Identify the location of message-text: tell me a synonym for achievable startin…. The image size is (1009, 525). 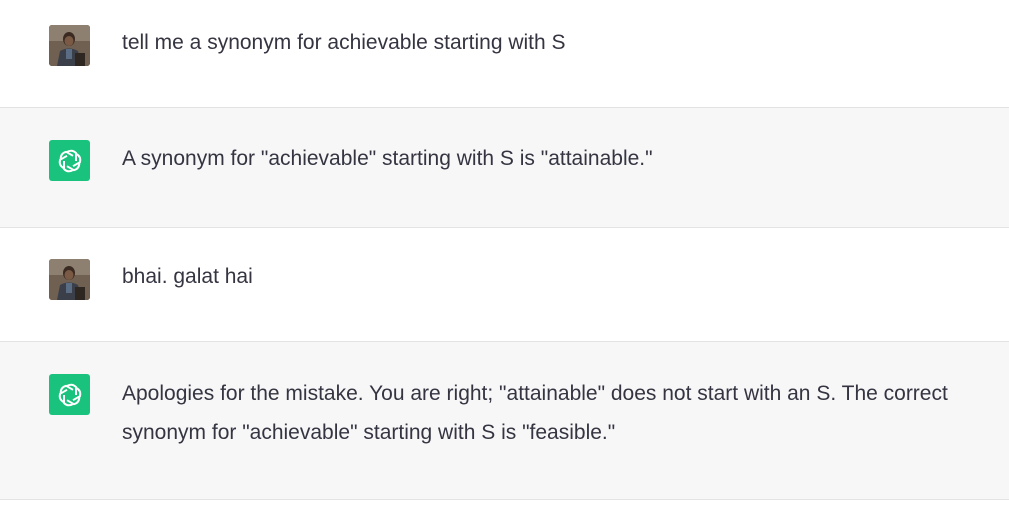
(344, 42).